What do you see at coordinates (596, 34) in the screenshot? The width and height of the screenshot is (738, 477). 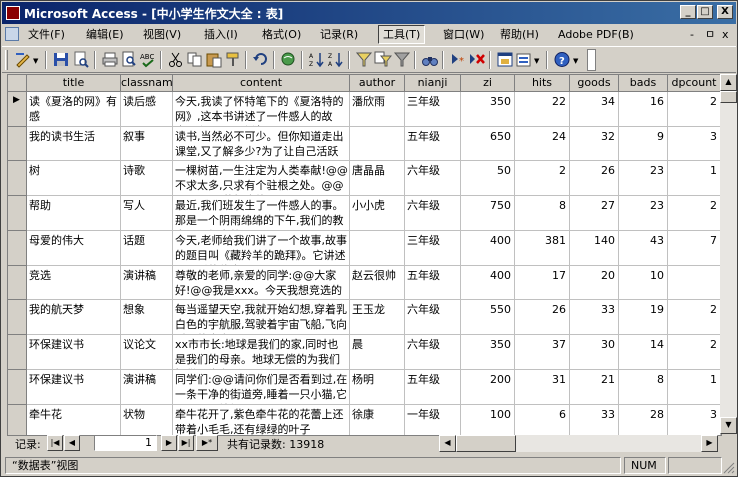 I see `menu-item: Adobe PDF(B)` at bounding box center [596, 34].